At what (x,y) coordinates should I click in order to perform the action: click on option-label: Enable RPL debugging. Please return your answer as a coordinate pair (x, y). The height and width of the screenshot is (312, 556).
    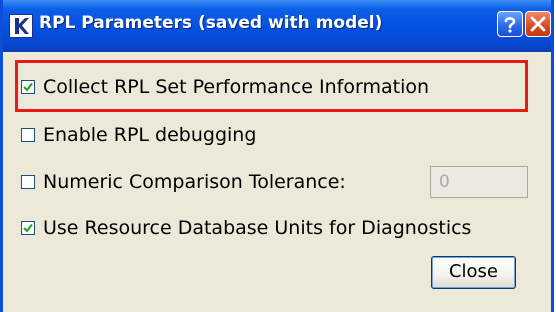
    Looking at the image, I should click on (150, 135).